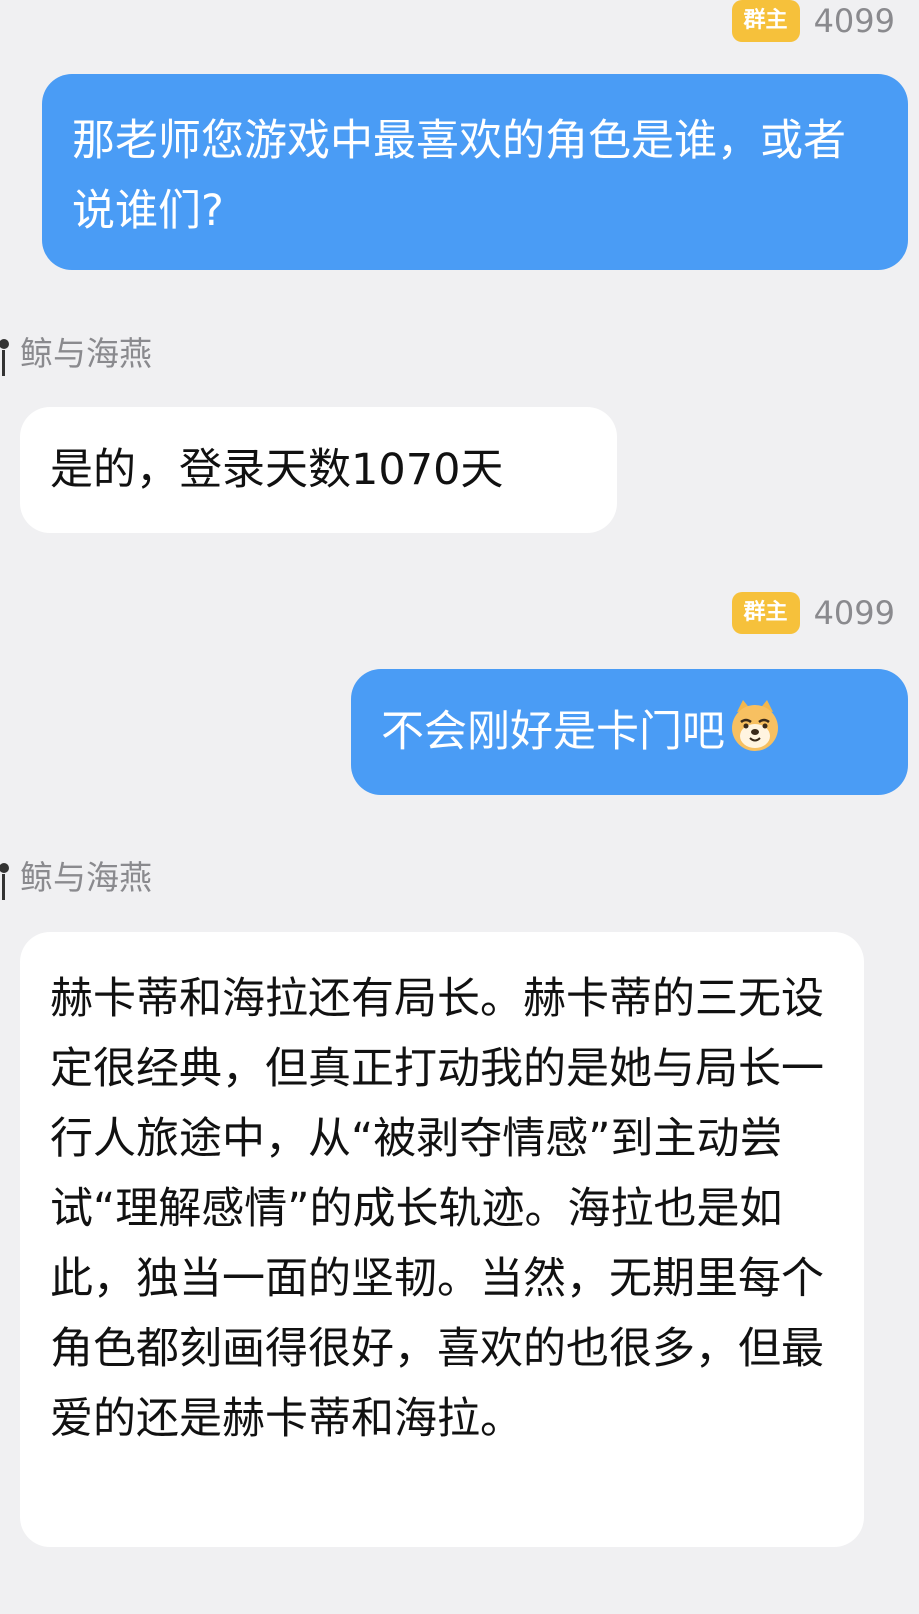  I want to click on message-text: 那老师您游戏中最喜欢的角色是谁，或者说谁们?, so click(459, 176).